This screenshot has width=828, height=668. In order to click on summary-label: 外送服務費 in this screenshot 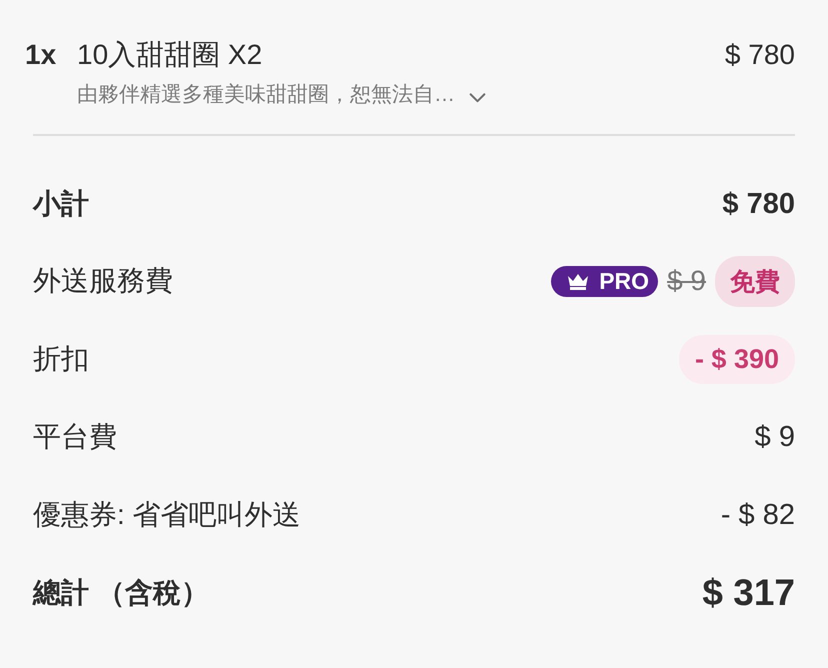, I will do `click(103, 281)`.